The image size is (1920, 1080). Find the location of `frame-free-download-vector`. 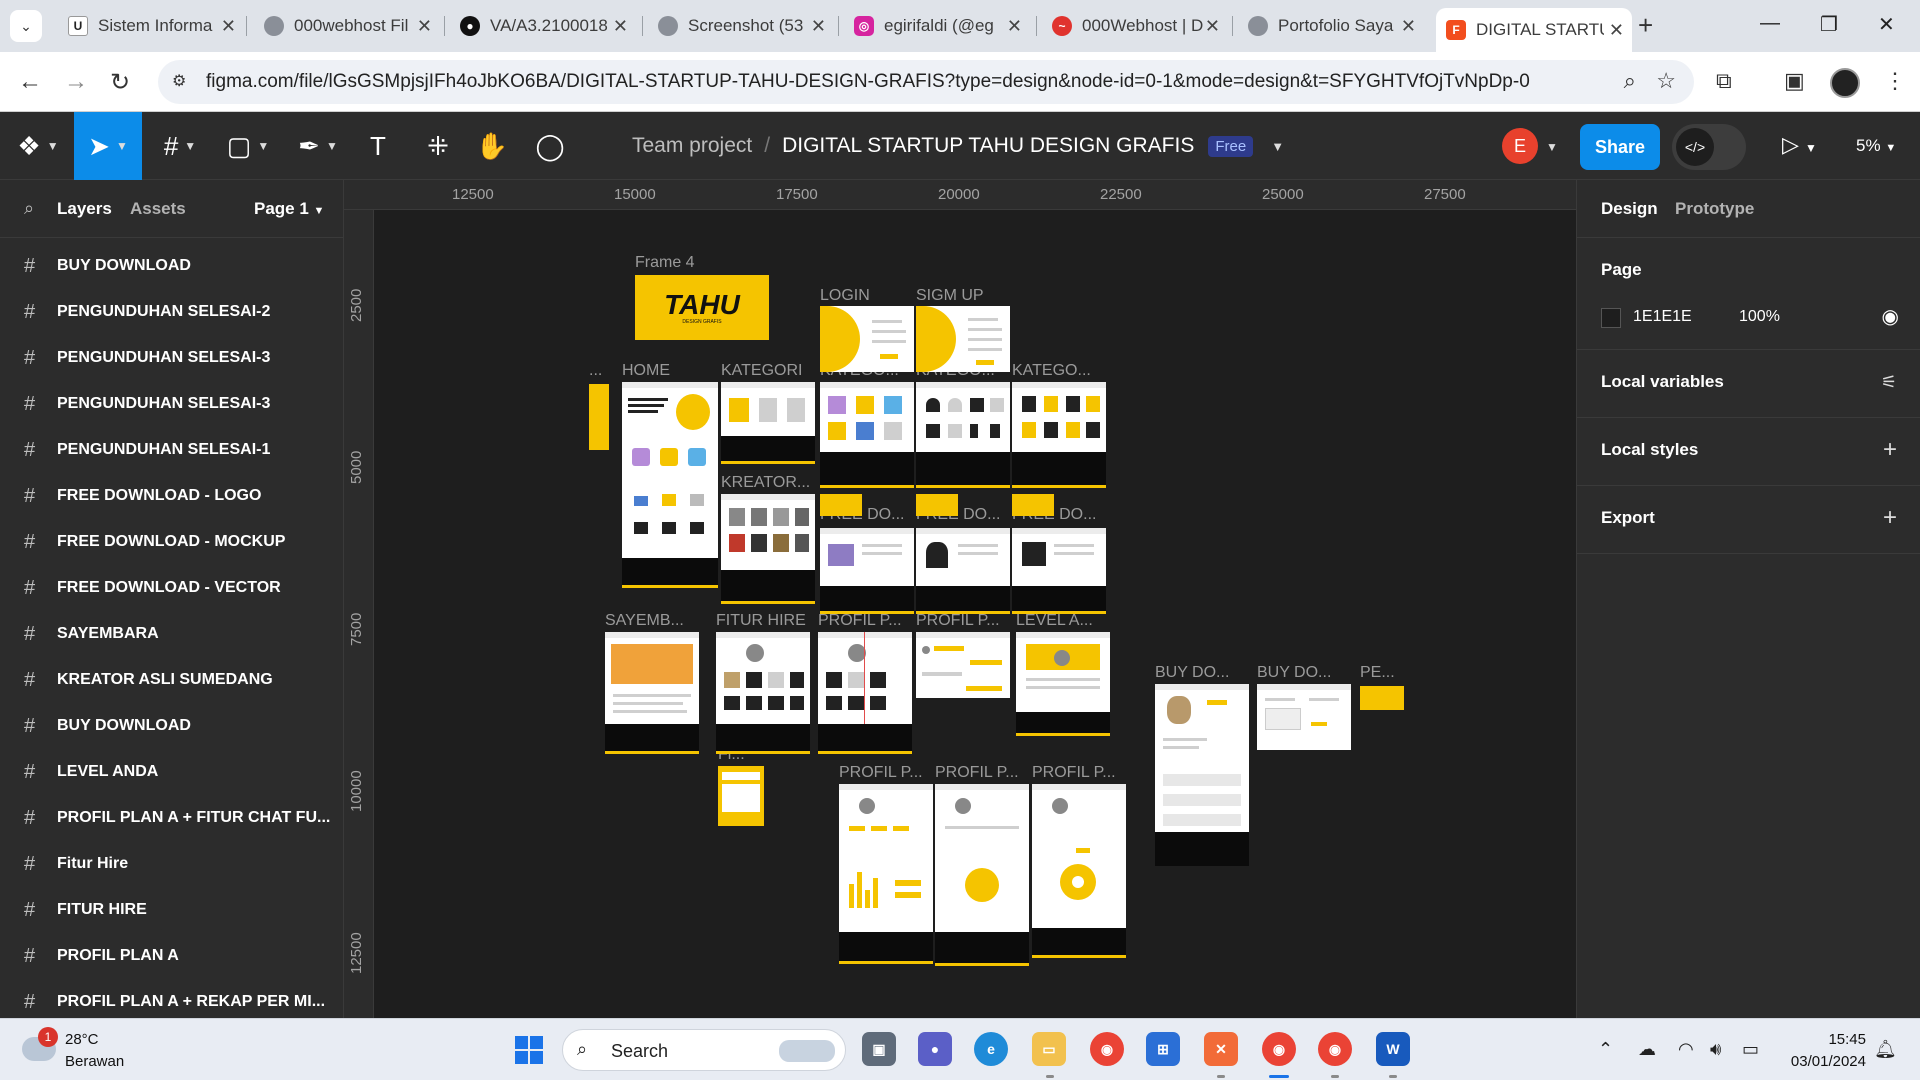

frame-free-download-vector is located at coordinates (1059, 571).